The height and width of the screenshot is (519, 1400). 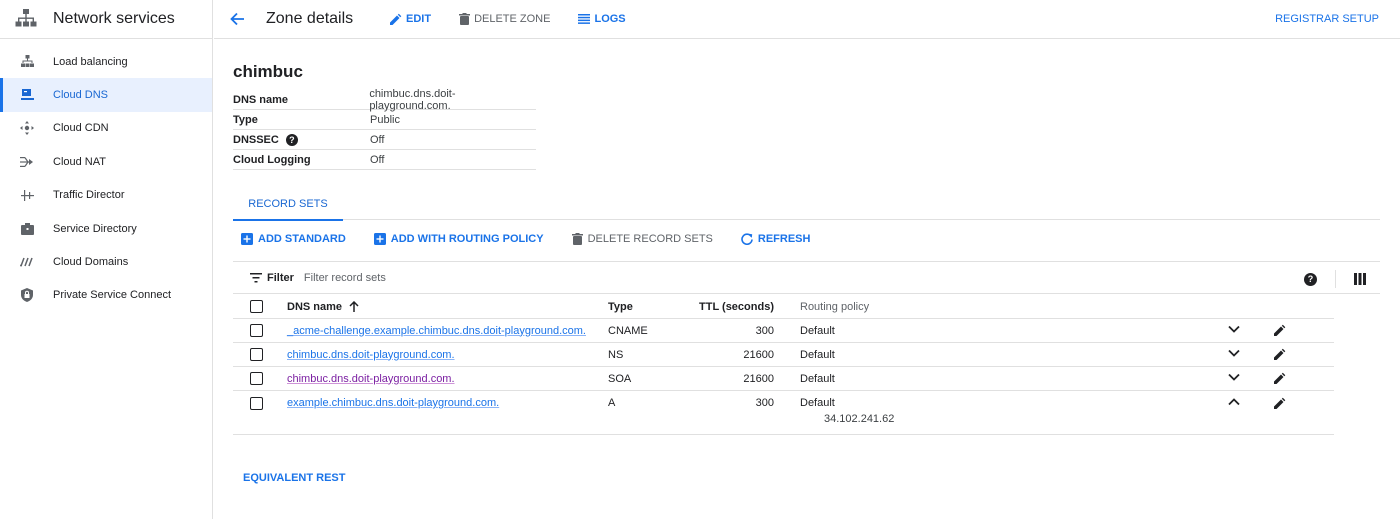 I want to click on filter-bar: Filter ?, so click(x=806, y=277).